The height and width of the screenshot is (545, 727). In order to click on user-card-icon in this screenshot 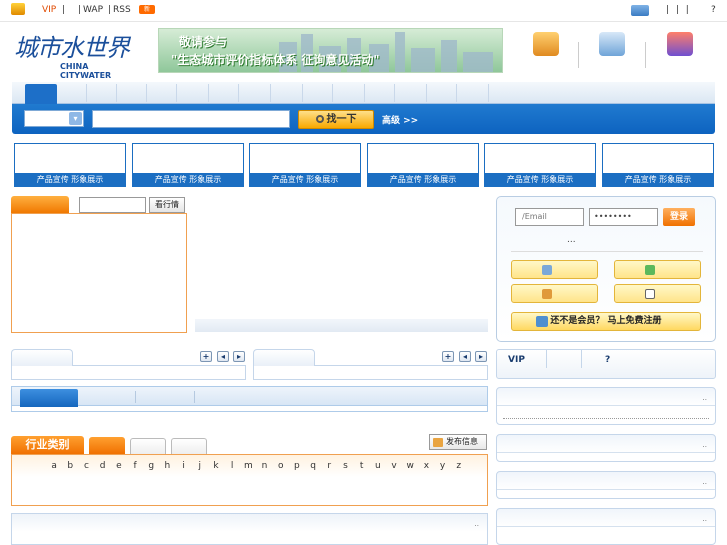, I will do `click(640, 10)`.